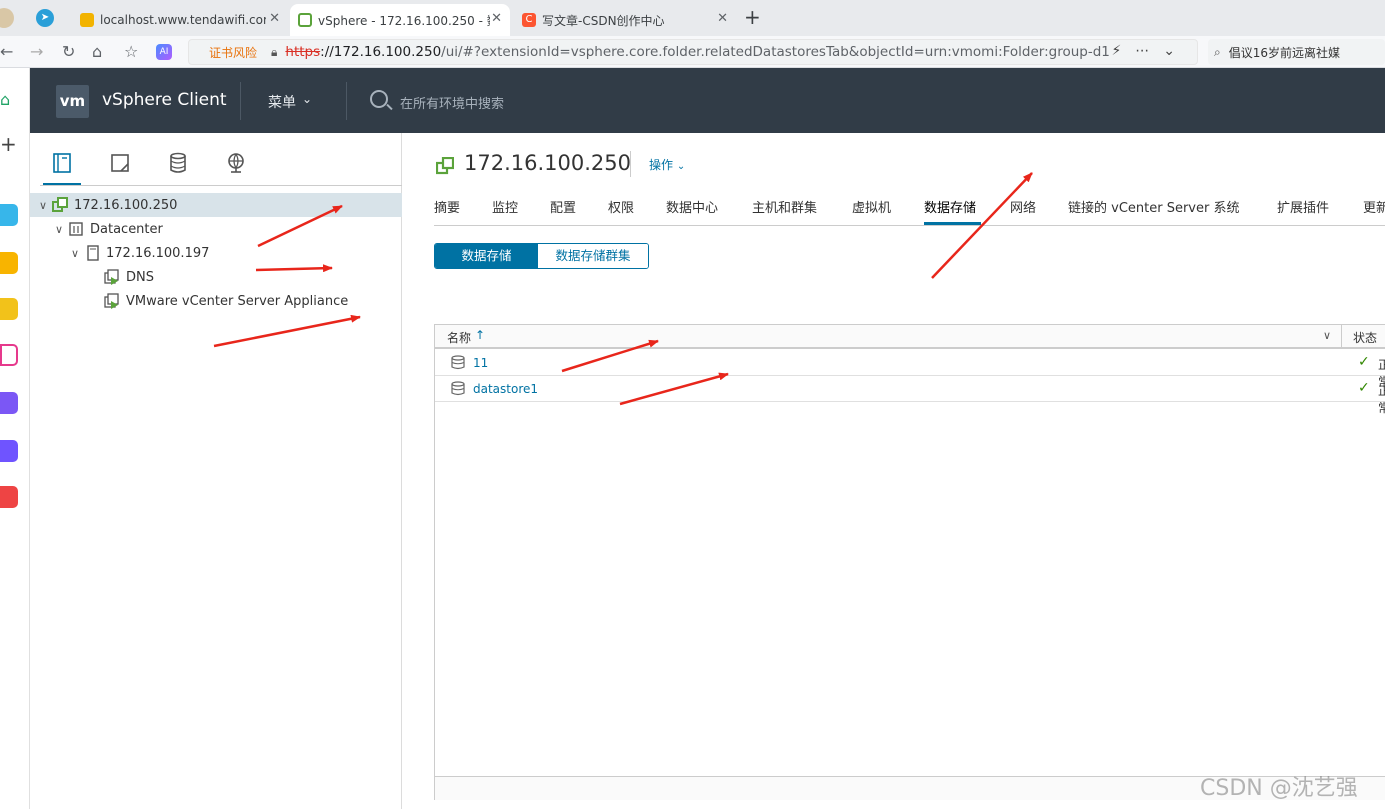 The height and width of the screenshot is (809, 1385). Describe the element at coordinates (131, 51) in the screenshot. I see `favorites-star-icon: ☆` at that location.